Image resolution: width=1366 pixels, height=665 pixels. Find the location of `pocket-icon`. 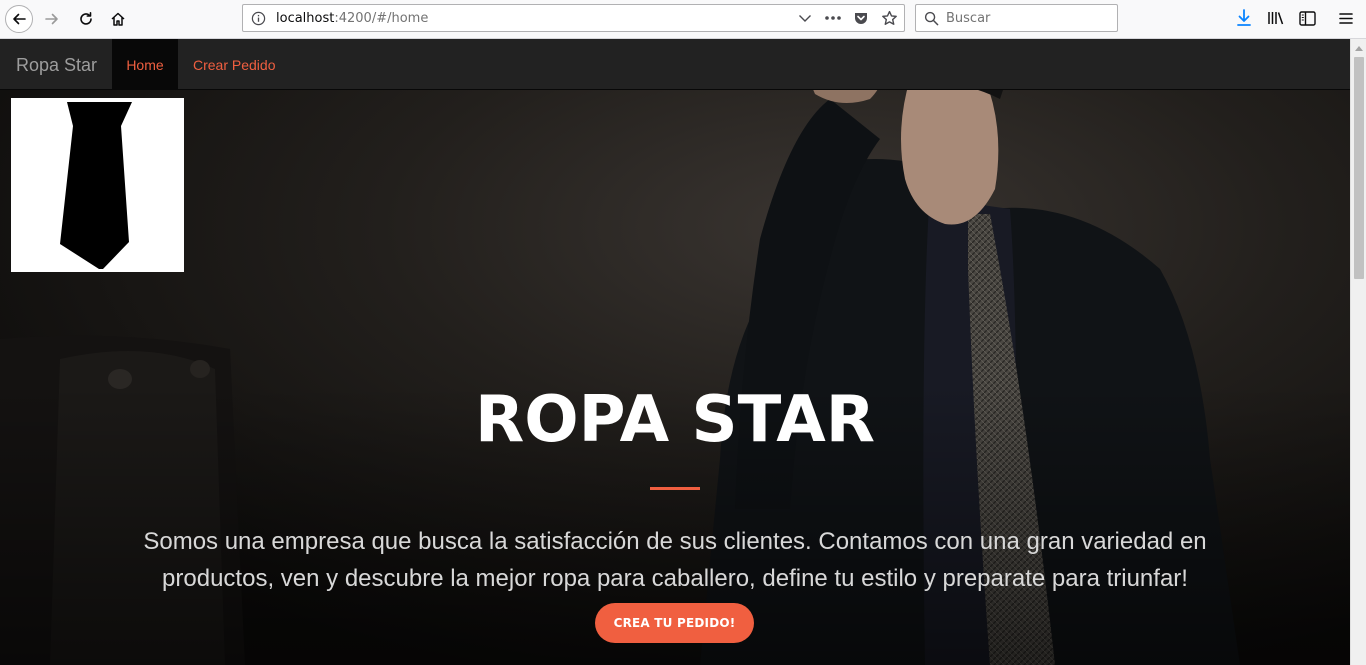

pocket-icon is located at coordinates (861, 18).